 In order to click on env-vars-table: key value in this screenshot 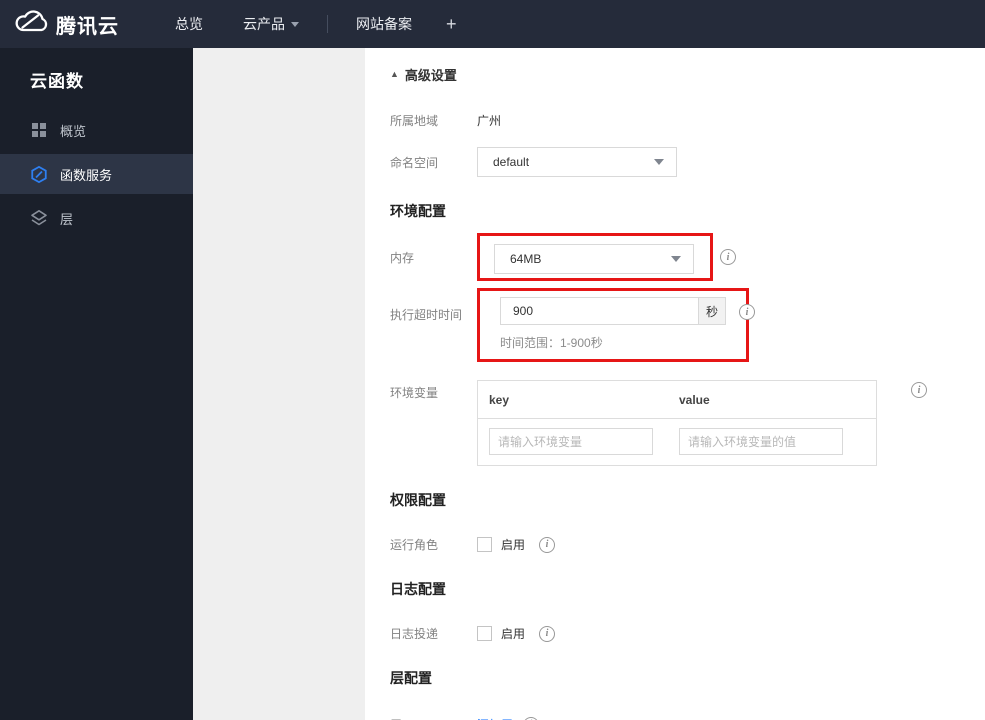, I will do `click(677, 423)`.